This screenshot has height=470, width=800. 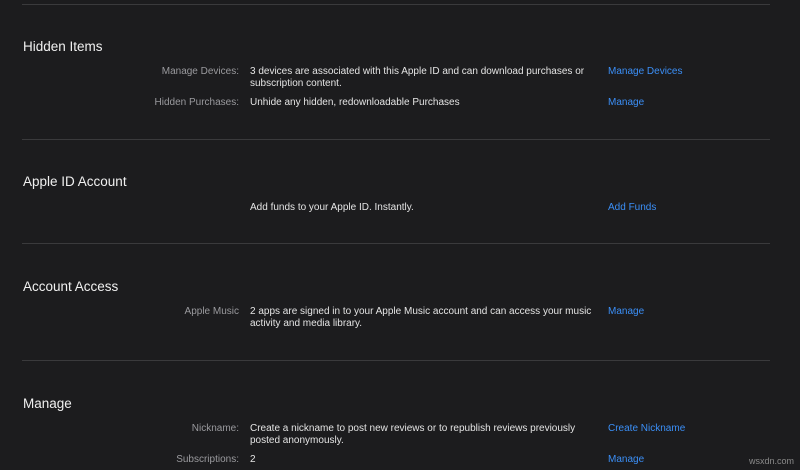 I want to click on section-title-apple-id-account: Apple ID Account, so click(x=75, y=181).